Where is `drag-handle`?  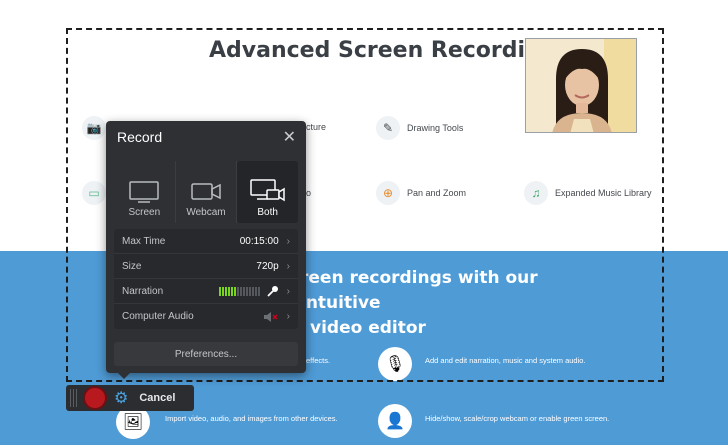 drag-handle is located at coordinates (74, 398).